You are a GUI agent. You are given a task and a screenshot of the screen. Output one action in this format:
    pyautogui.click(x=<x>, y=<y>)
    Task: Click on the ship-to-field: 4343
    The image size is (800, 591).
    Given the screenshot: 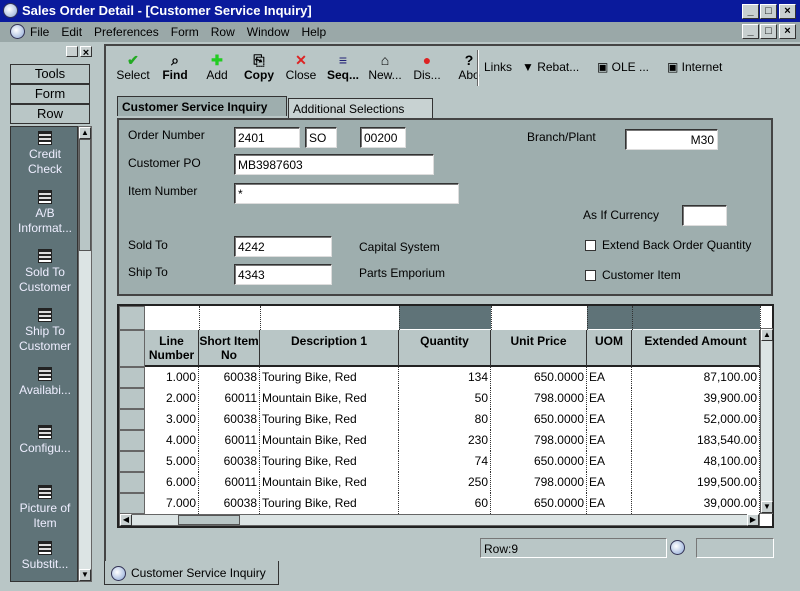 What is the action you would take?
    pyautogui.click(x=283, y=274)
    